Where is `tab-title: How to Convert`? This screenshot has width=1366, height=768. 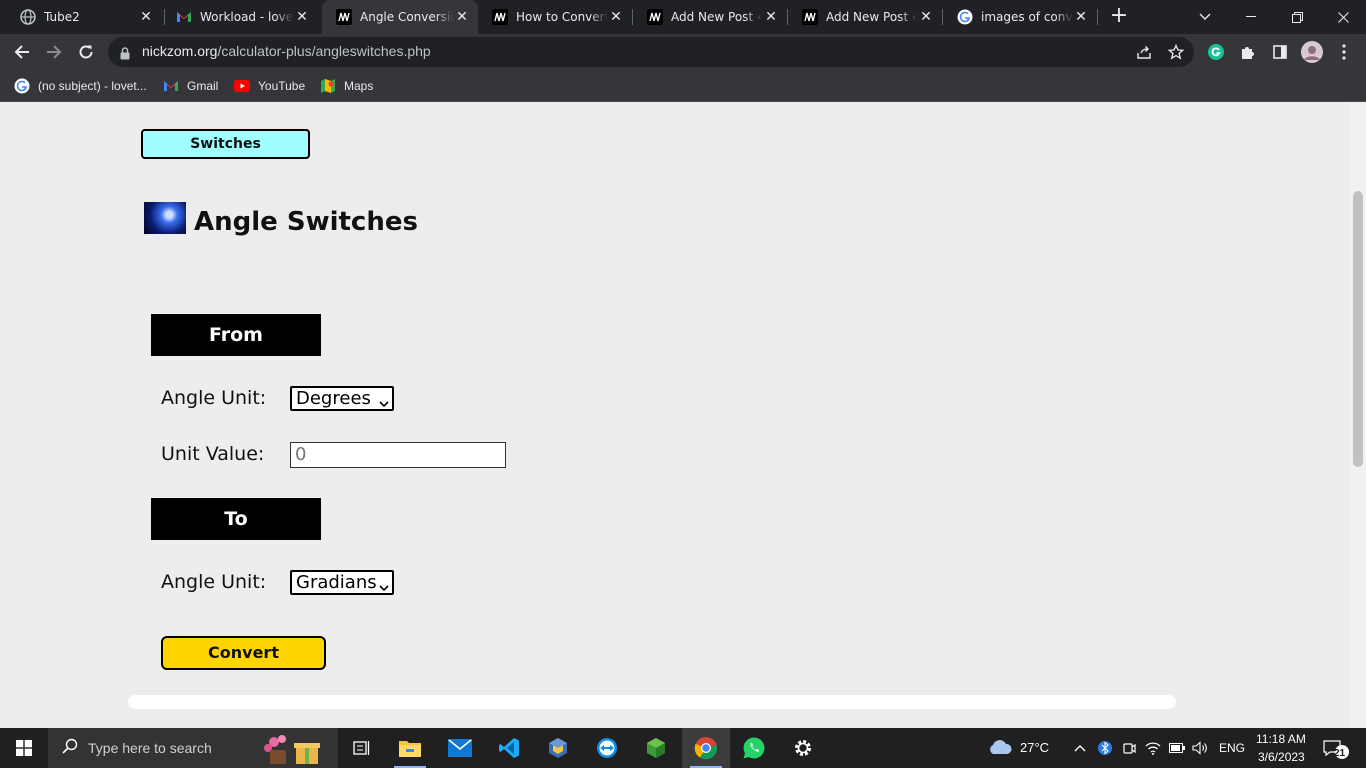 tab-title: How to Convert is located at coordinates (562, 17).